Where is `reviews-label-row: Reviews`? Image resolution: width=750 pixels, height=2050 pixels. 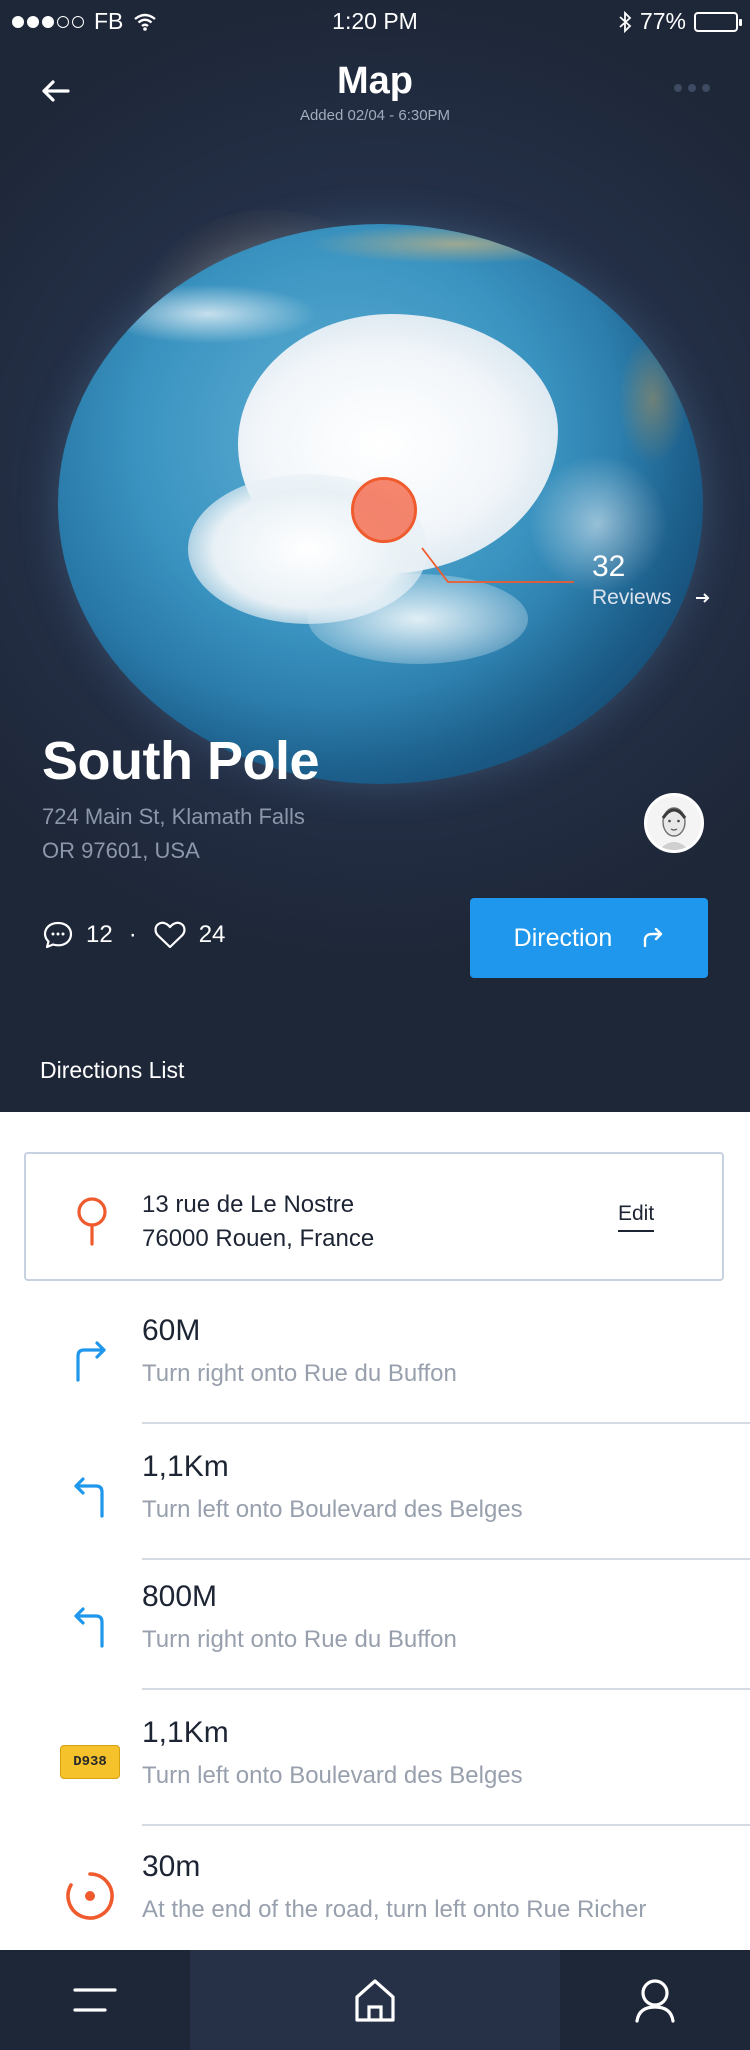
reviews-label-row: Reviews is located at coordinates (651, 598).